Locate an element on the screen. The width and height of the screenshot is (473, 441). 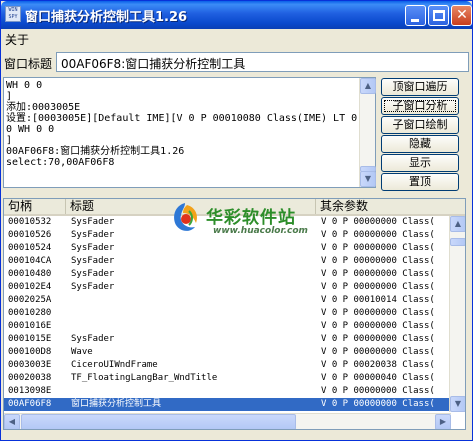
cell-handle: 000102E4 is located at coordinates (30, 287).